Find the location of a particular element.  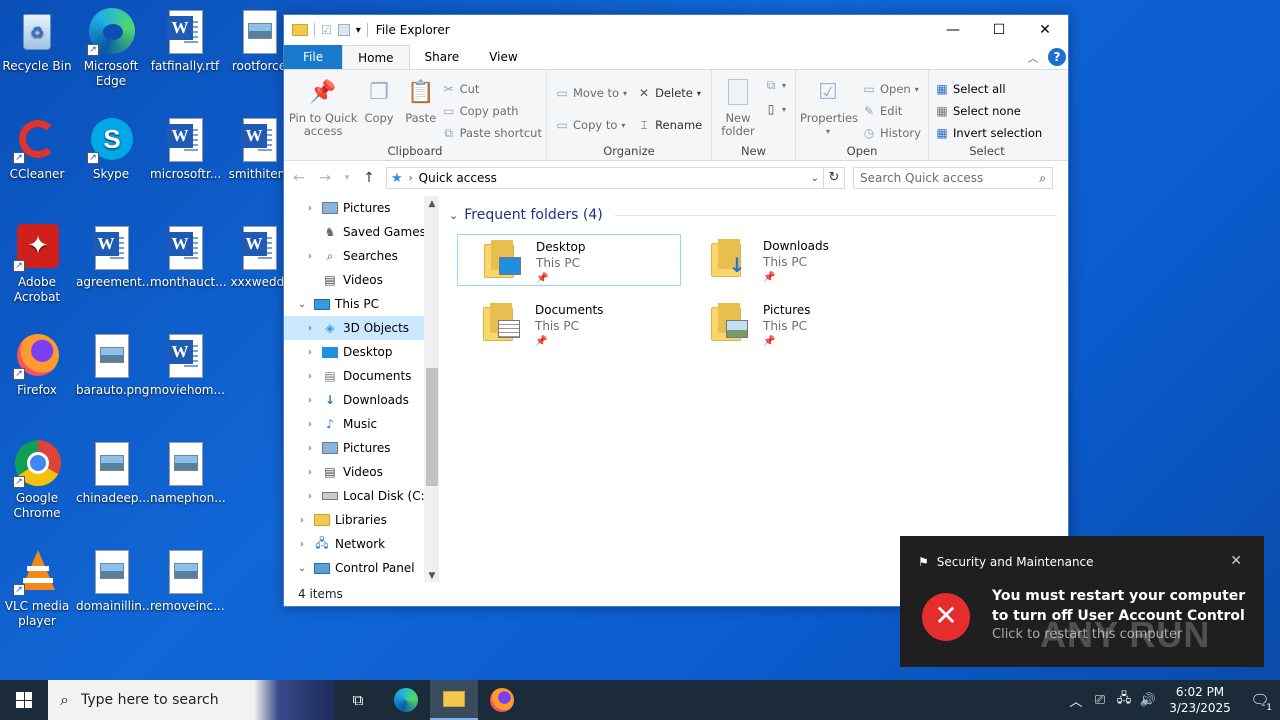

minimize-button: — is located at coordinates (953, 30).